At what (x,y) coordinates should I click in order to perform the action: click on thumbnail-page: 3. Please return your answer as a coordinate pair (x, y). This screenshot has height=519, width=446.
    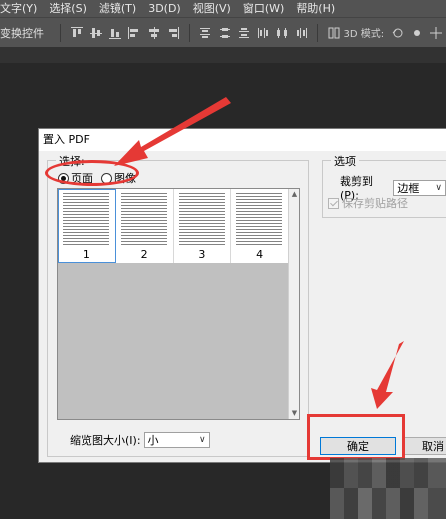
    Looking at the image, I should click on (202, 226).